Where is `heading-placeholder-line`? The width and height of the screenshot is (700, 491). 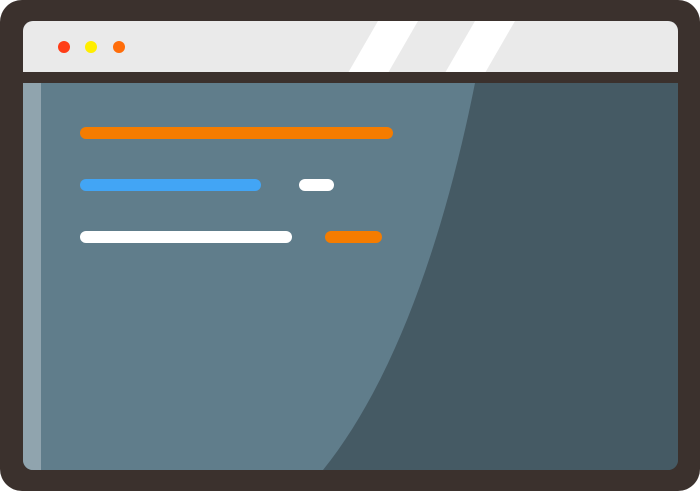 heading-placeholder-line is located at coordinates (236, 133).